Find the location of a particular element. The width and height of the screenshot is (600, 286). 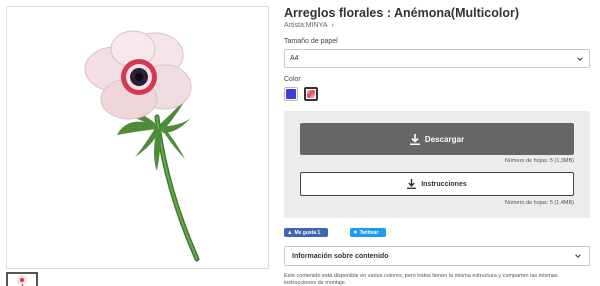

thumbnail-illustration is located at coordinates (22, 280).